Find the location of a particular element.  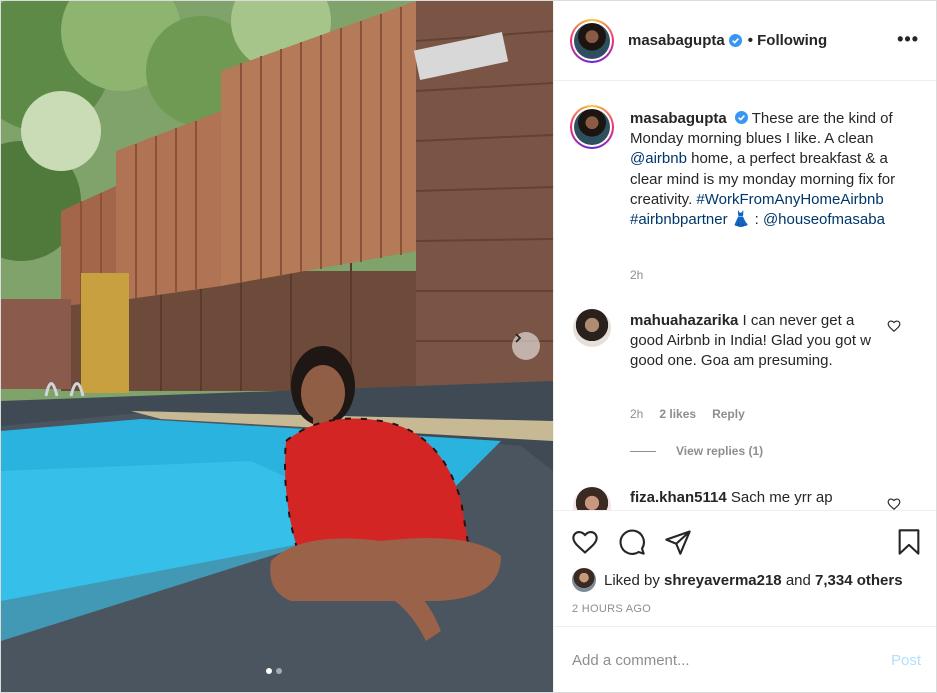

following-button: • Following is located at coordinates (787, 40).